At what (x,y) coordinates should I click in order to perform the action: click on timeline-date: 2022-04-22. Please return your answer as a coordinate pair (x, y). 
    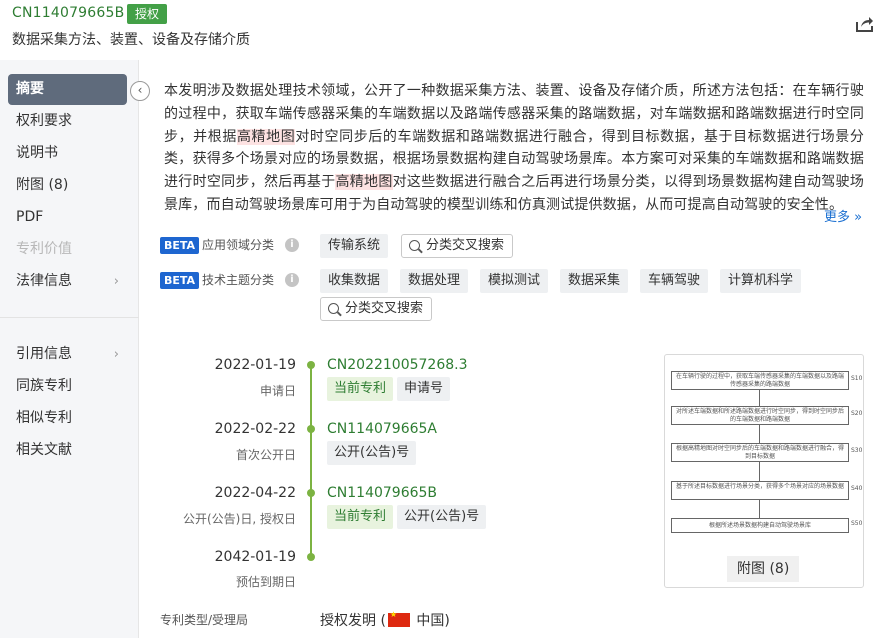
    Looking at the image, I should click on (255, 493).